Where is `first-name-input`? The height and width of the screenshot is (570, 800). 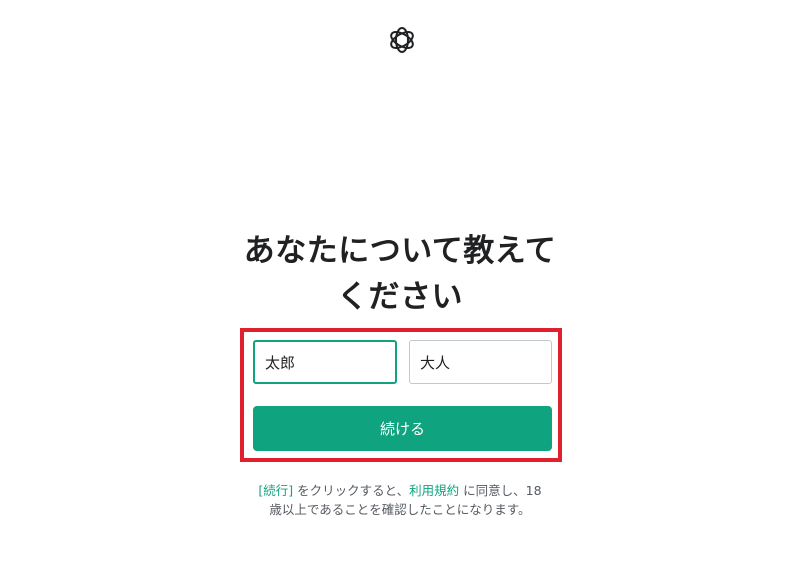
first-name-input is located at coordinates (325, 362).